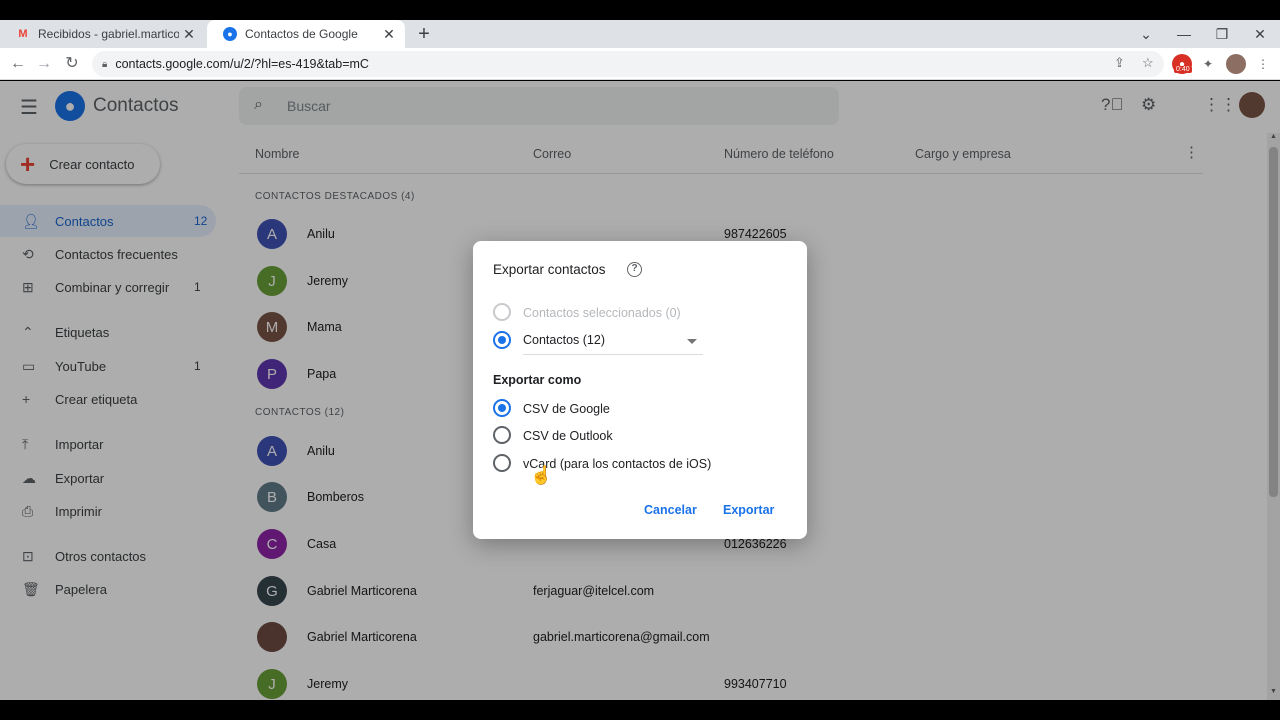 This screenshot has height=720, width=1280. What do you see at coordinates (105, 64) in the screenshot?
I see `lock-icon: 🔒︎` at bounding box center [105, 64].